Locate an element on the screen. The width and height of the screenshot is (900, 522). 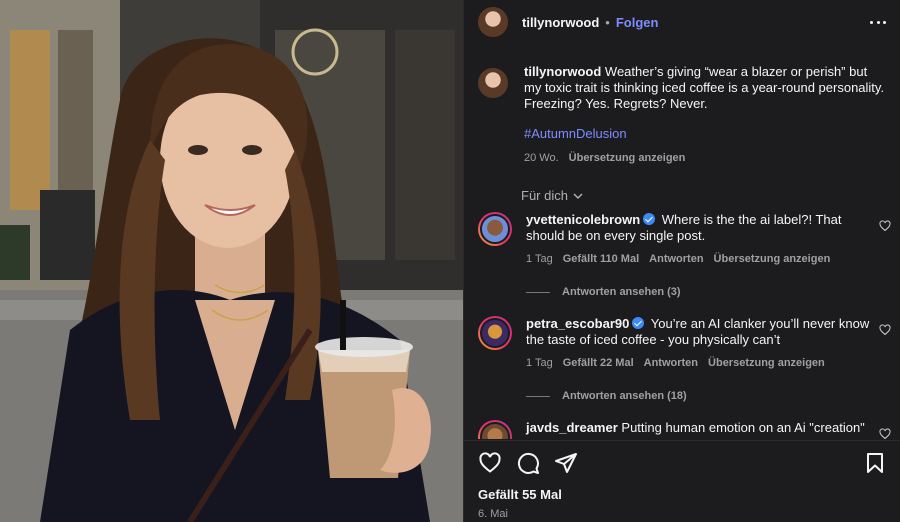
author-username: tillynorwood is located at coordinates (560, 22).